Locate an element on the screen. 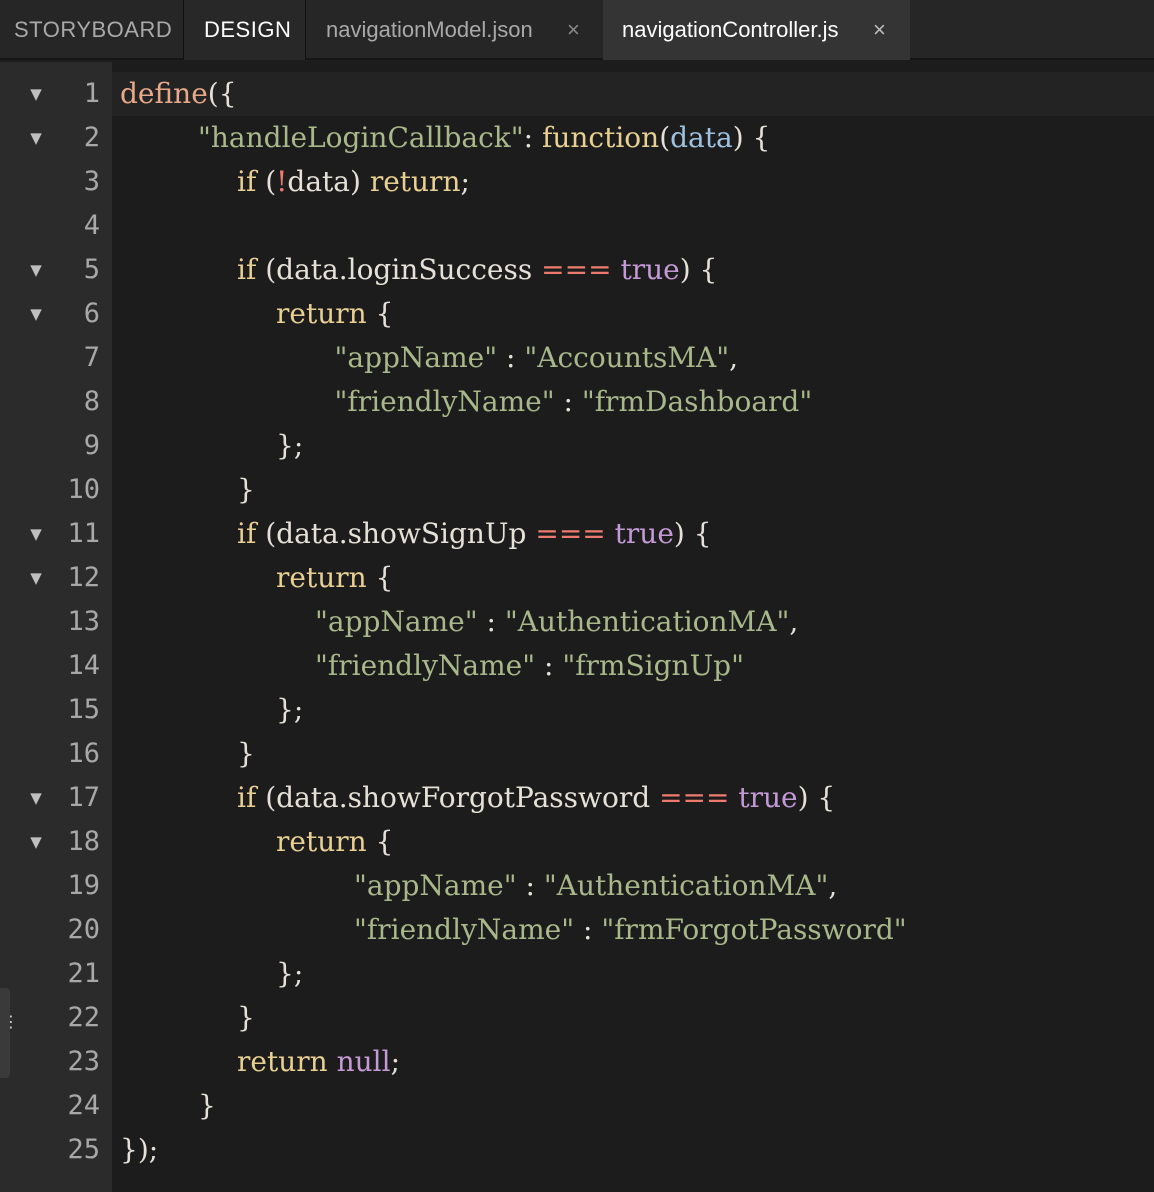 This screenshot has width=1154, height=1192. line-number: 11 is located at coordinates (83, 533).